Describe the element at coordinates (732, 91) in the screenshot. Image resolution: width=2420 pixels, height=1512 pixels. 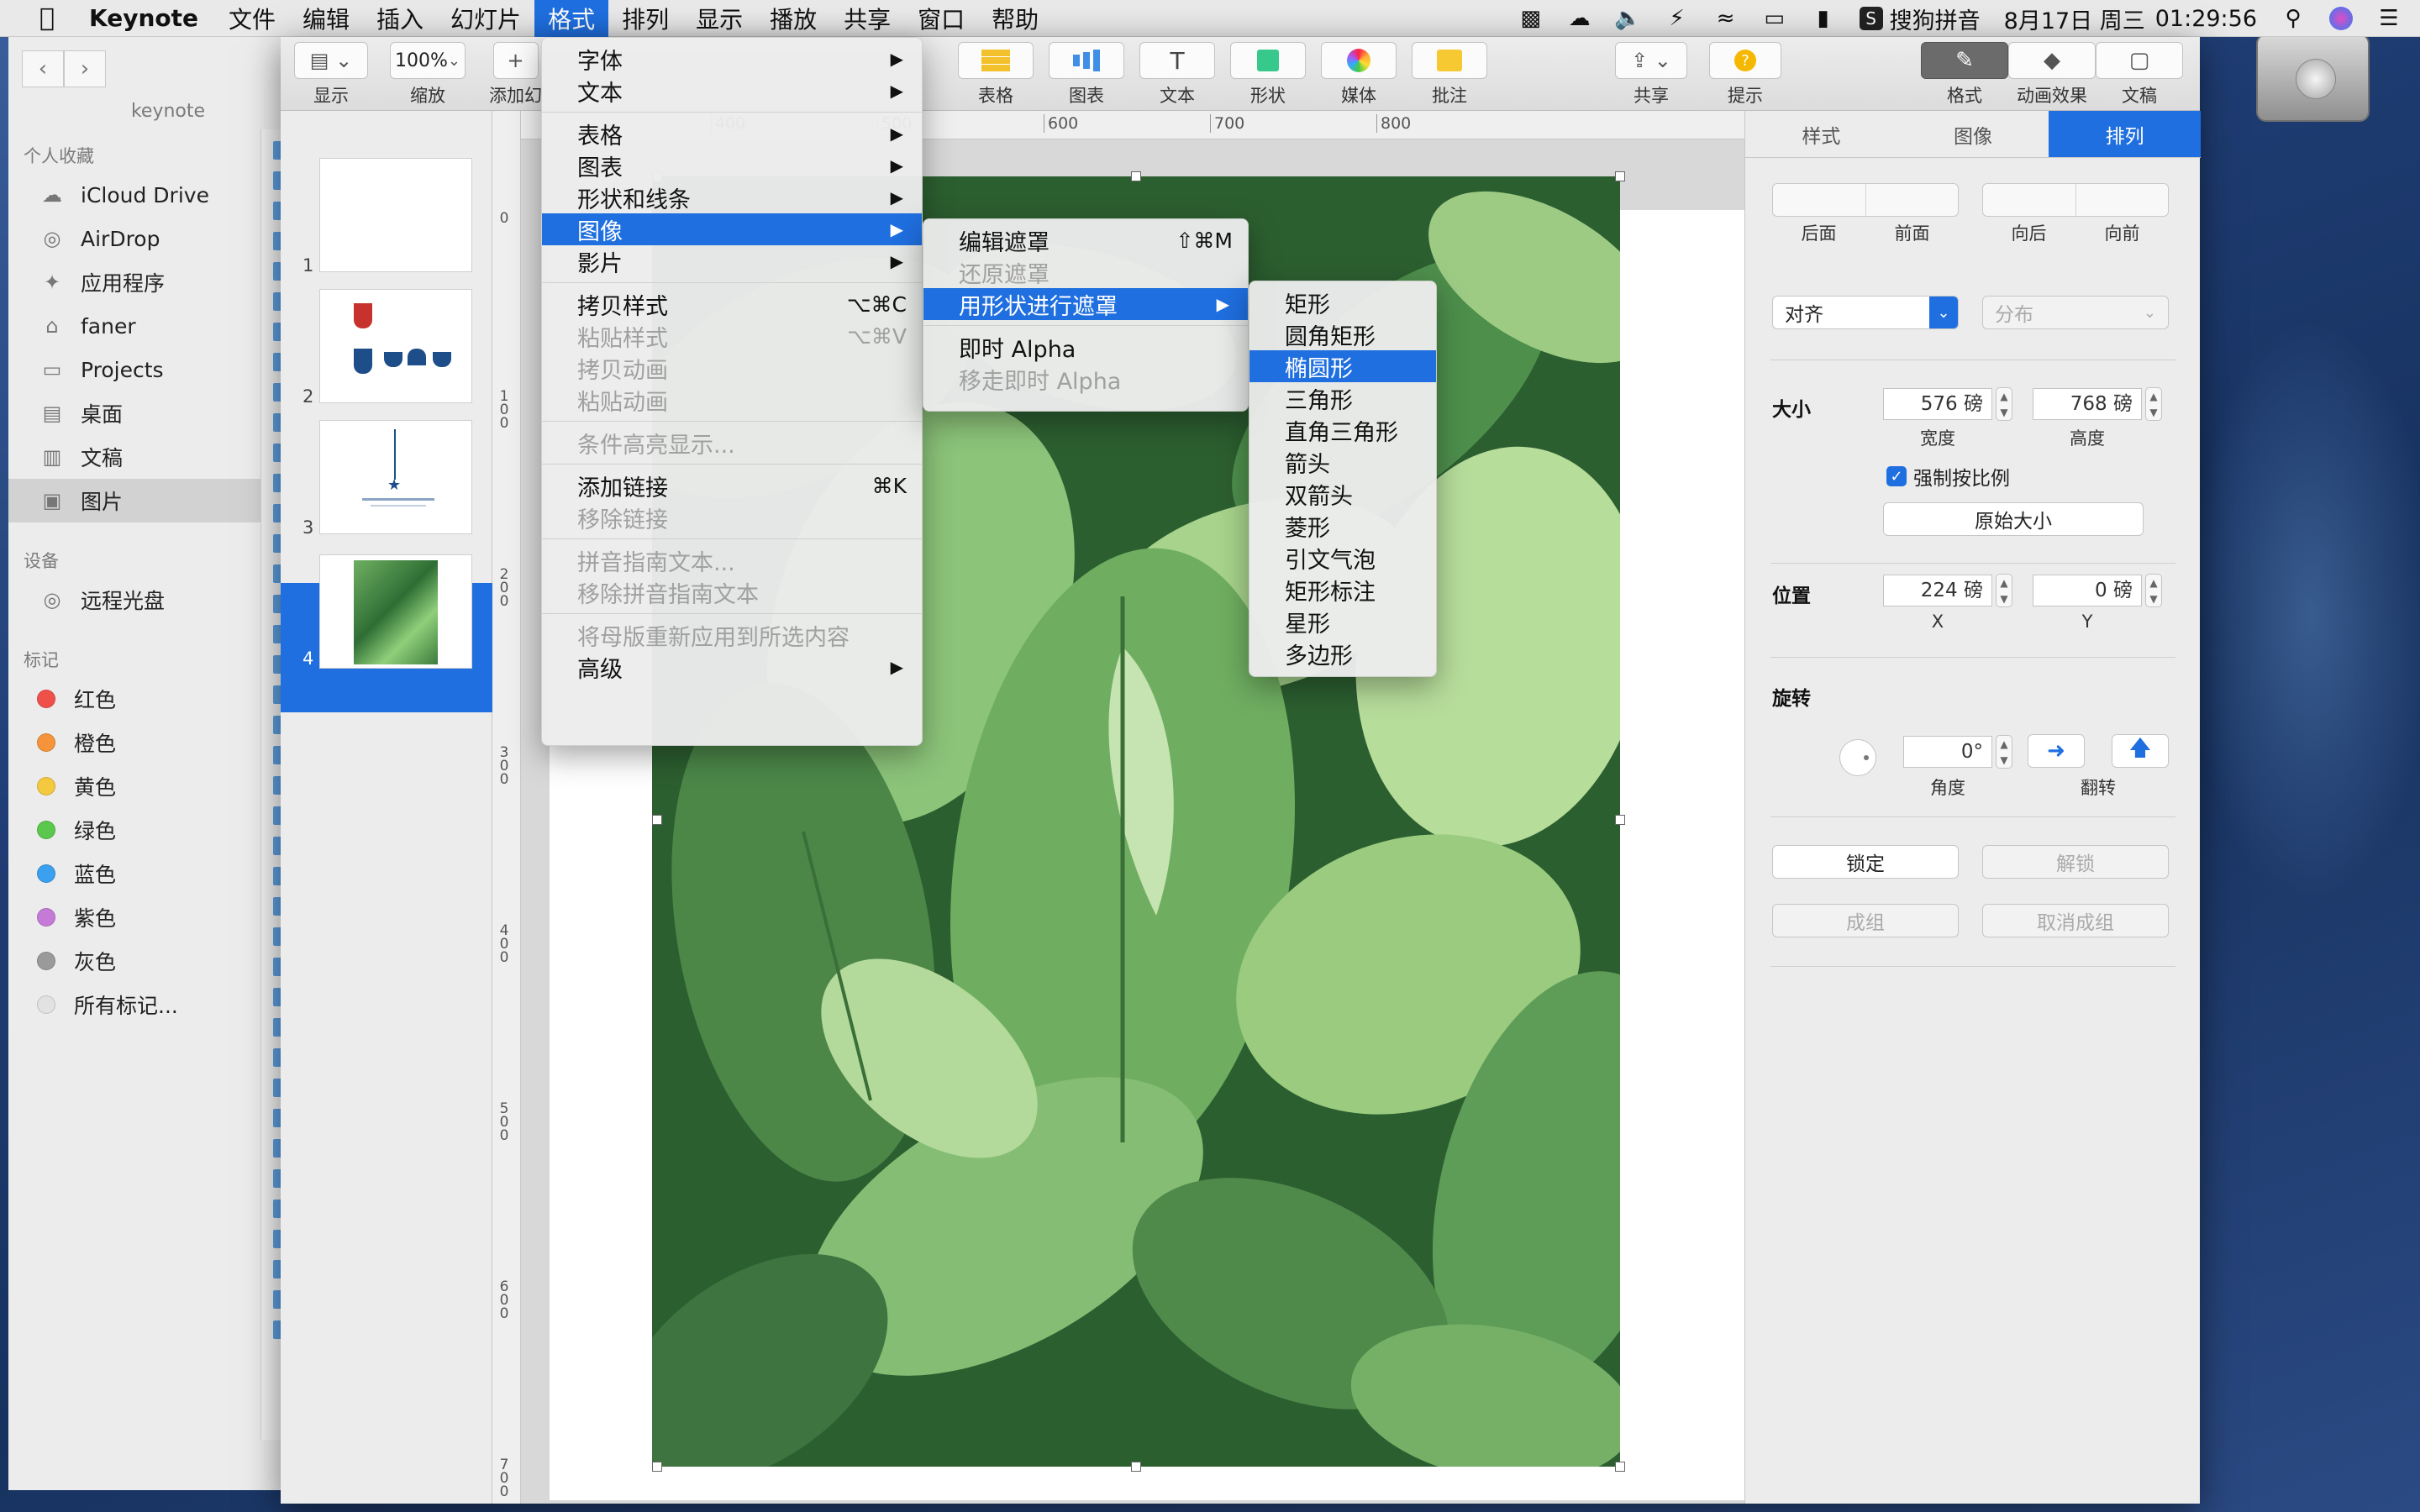
I see `menu-item: 文本 ▶` at that location.